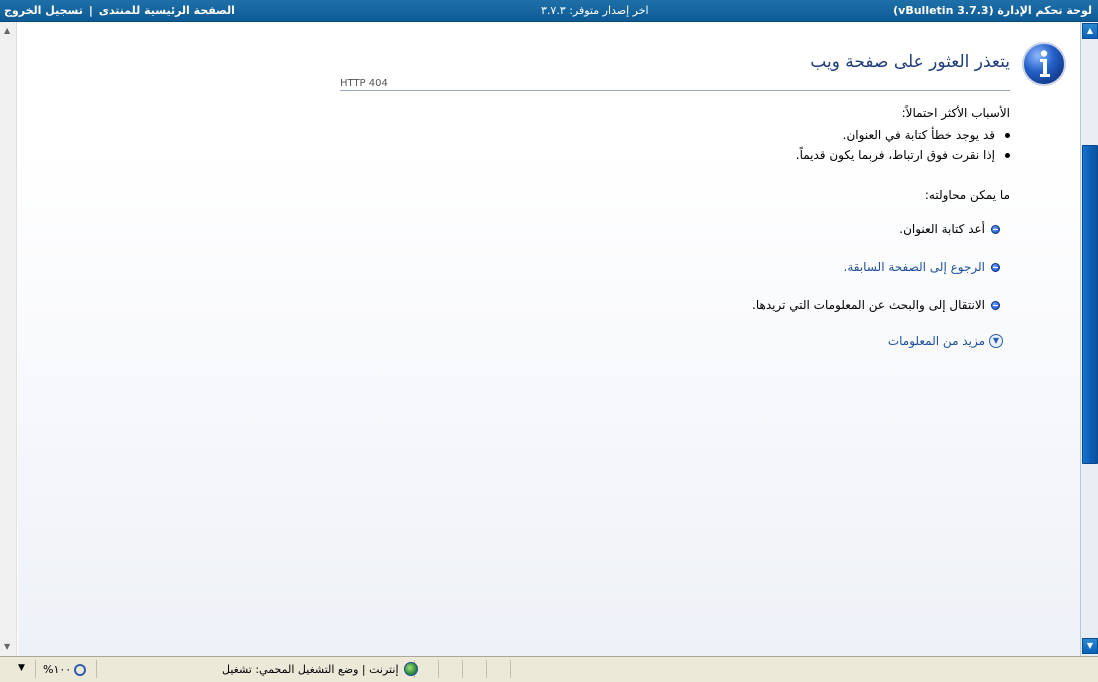 This screenshot has width=1098, height=682. What do you see at coordinates (675, 90) in the screenshot?
I see `title-divider` at bounding box center [675, 90].